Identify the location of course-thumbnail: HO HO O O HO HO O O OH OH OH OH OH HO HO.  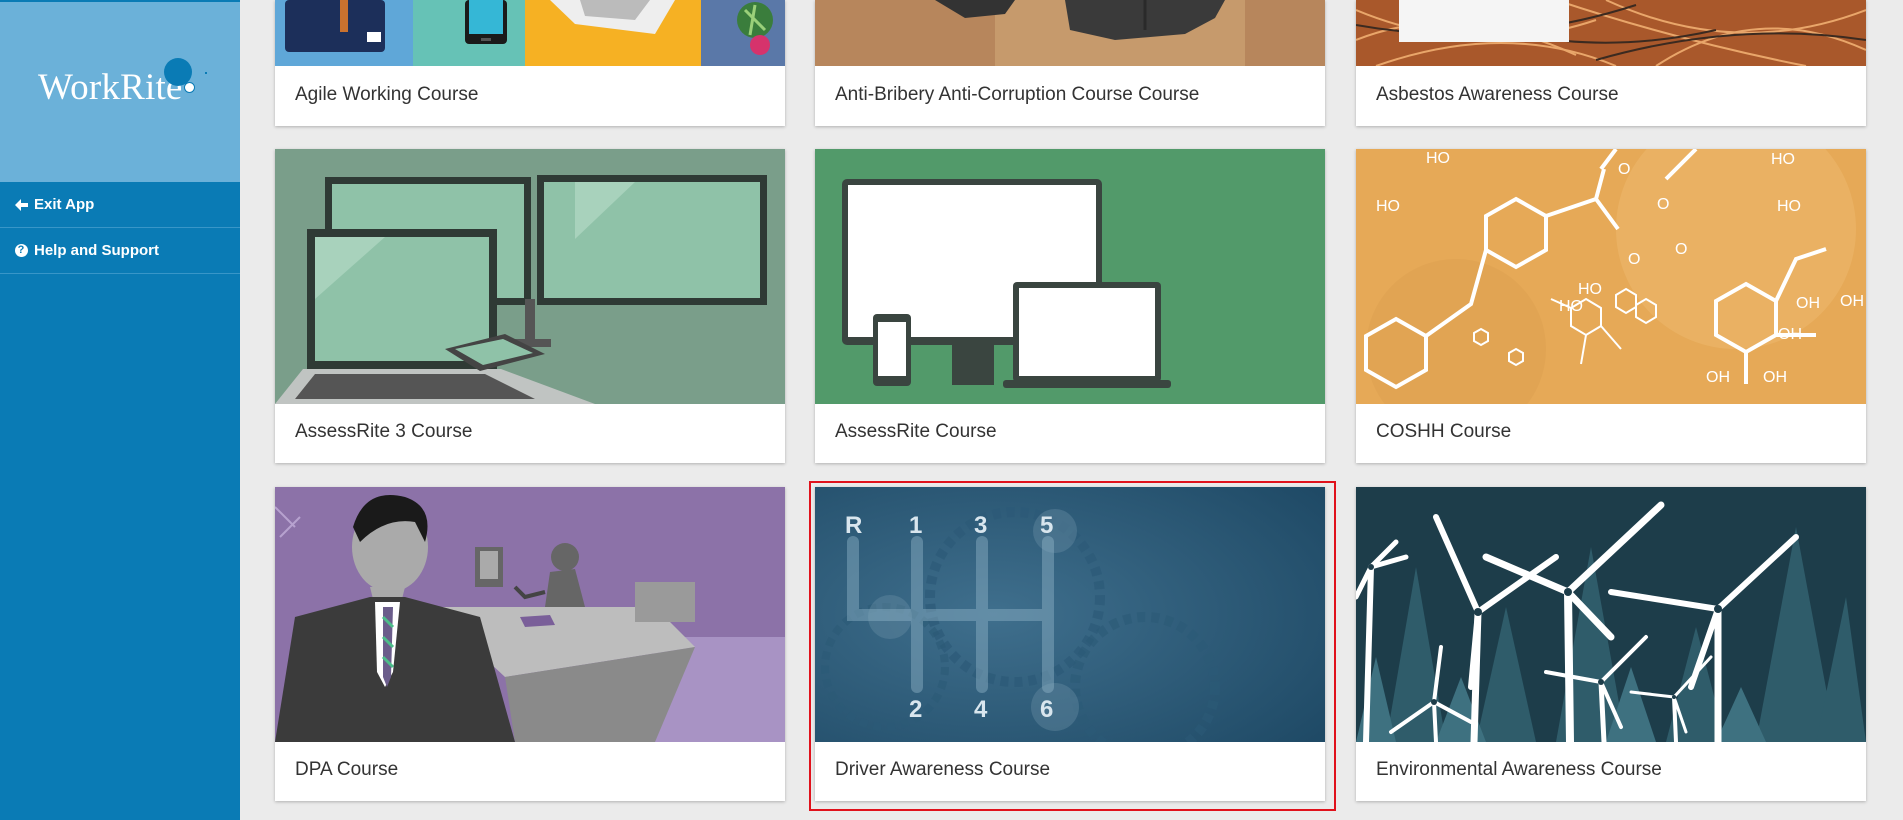
(1611, 276).